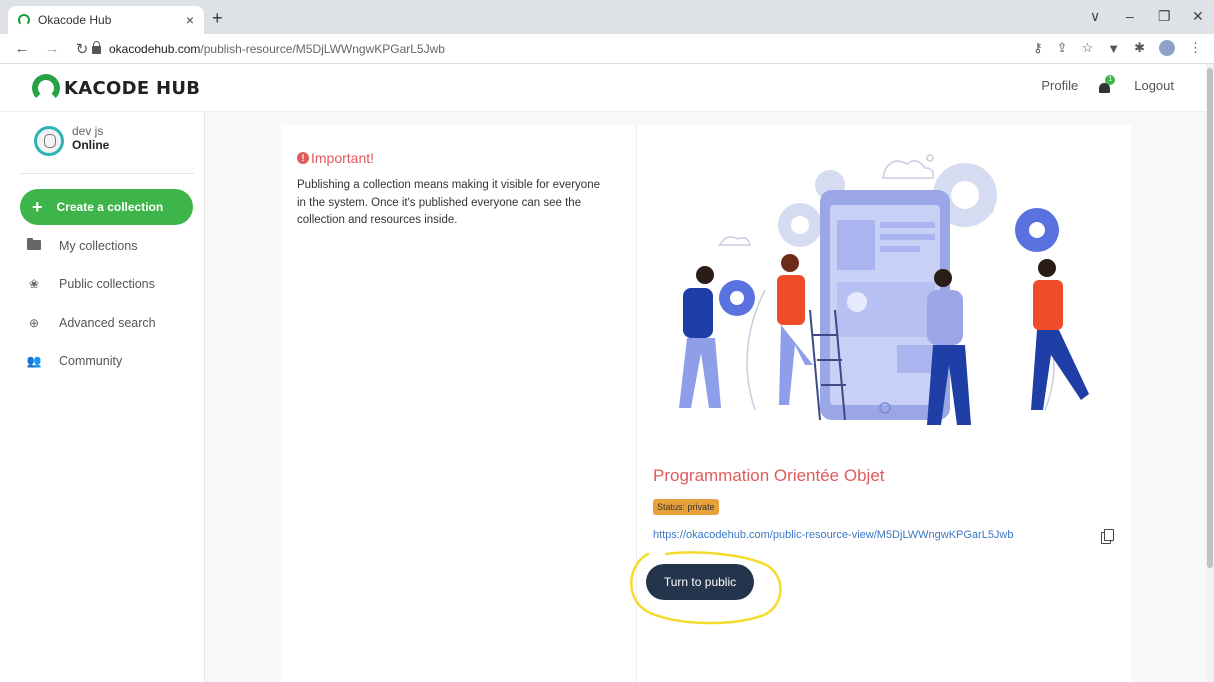 This screenshot has width=1214, height=682. What do you see at coordinates (34, 244) in the screenshot?
I see `folder-icon` at bounding box center [34, 244].